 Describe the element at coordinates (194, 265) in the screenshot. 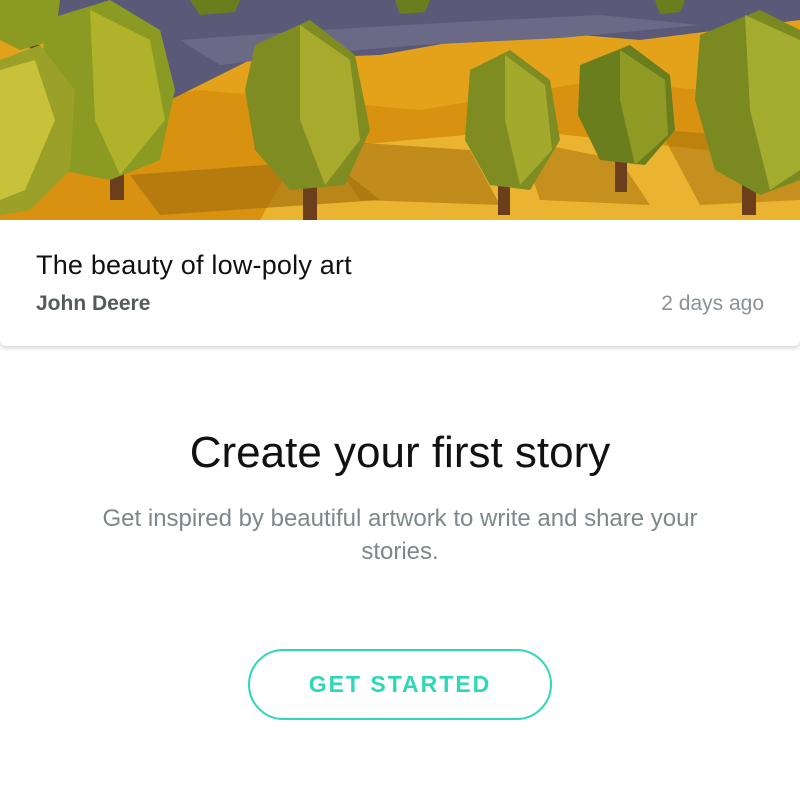

I see `story-title: The beauty of low-poly art` at that location.